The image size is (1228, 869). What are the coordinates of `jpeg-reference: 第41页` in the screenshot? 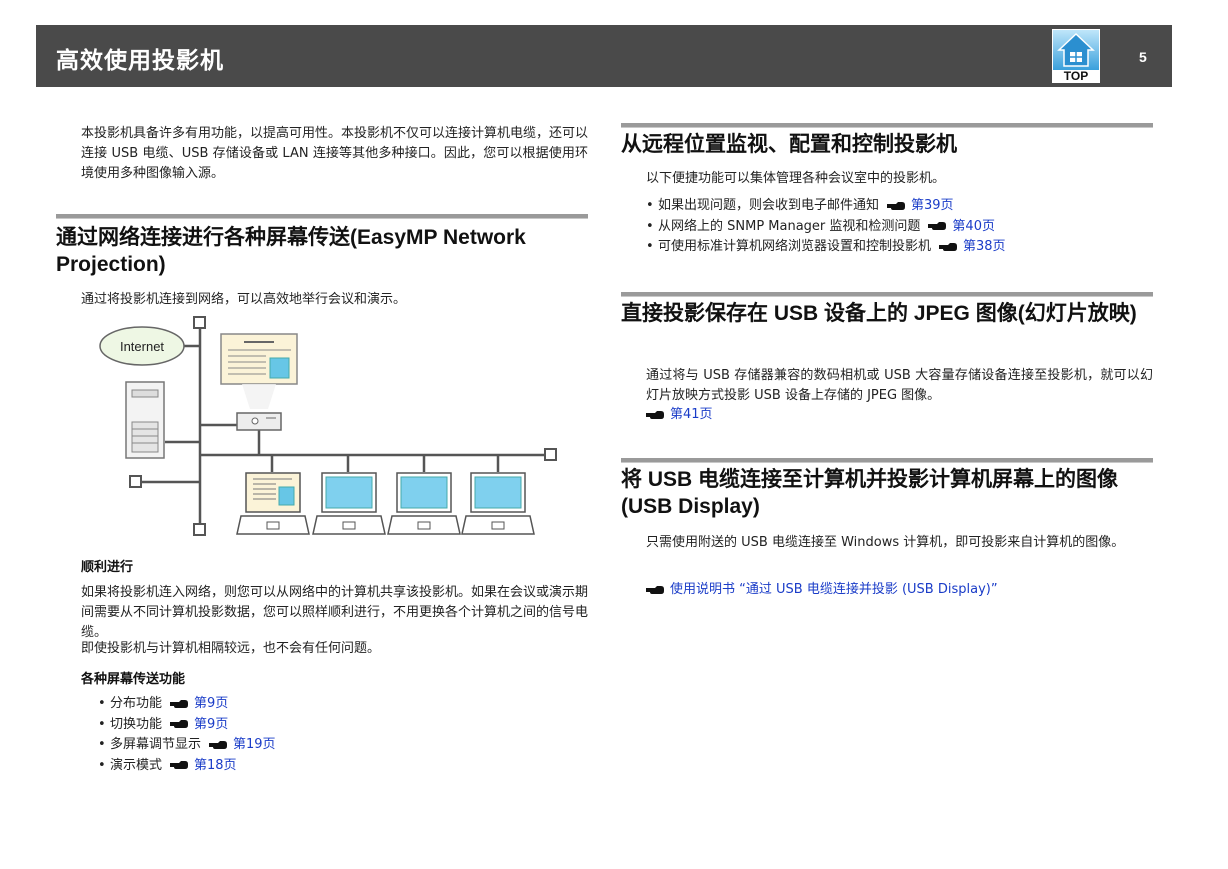 It's located at (679, 415).